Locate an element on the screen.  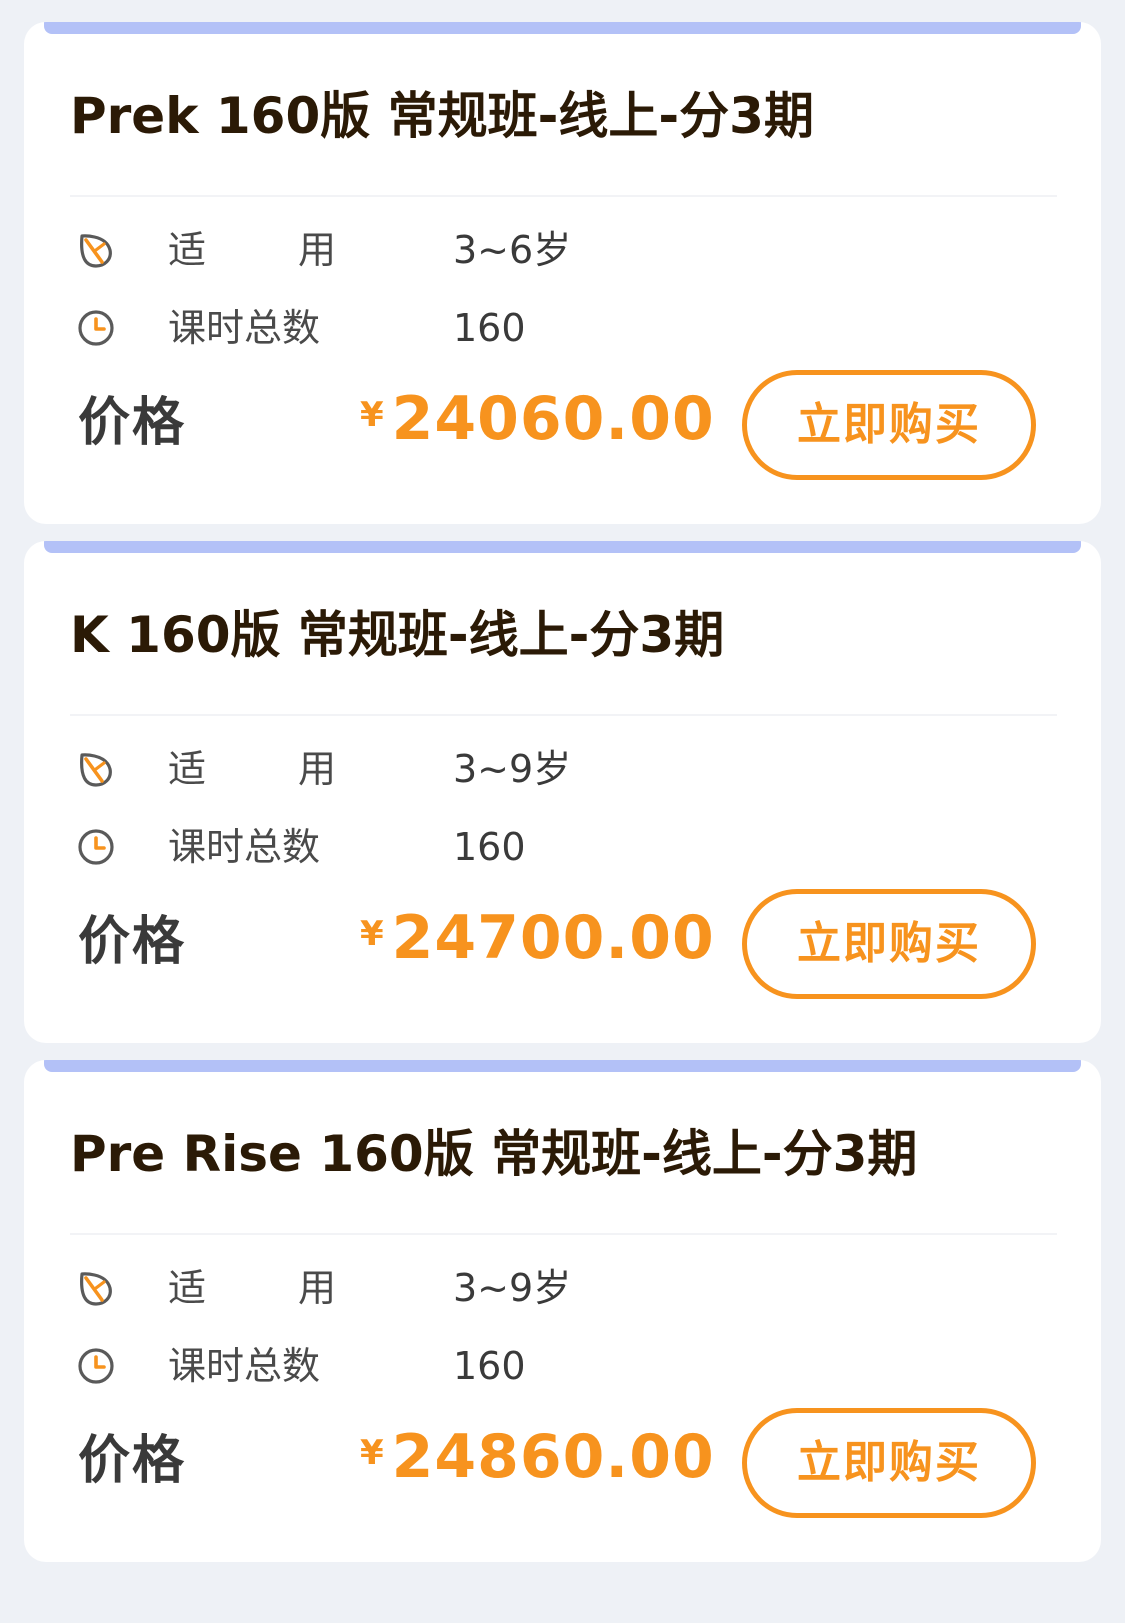
price: ¥24060.00 is located at coordinates (537, 419).